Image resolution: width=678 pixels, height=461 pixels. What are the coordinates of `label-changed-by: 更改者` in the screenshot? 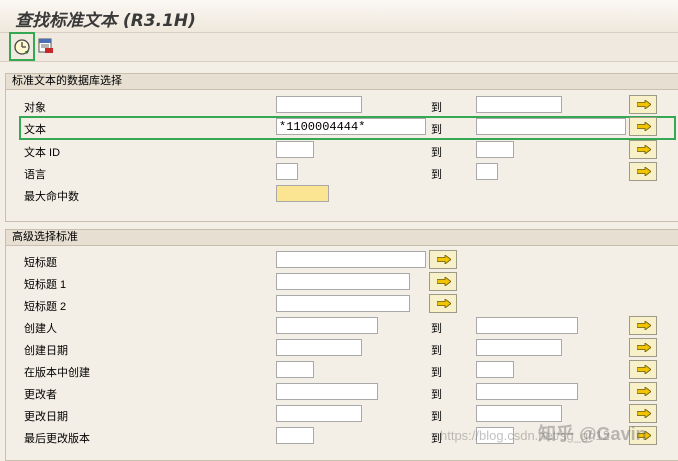 It's located at (40, 395).